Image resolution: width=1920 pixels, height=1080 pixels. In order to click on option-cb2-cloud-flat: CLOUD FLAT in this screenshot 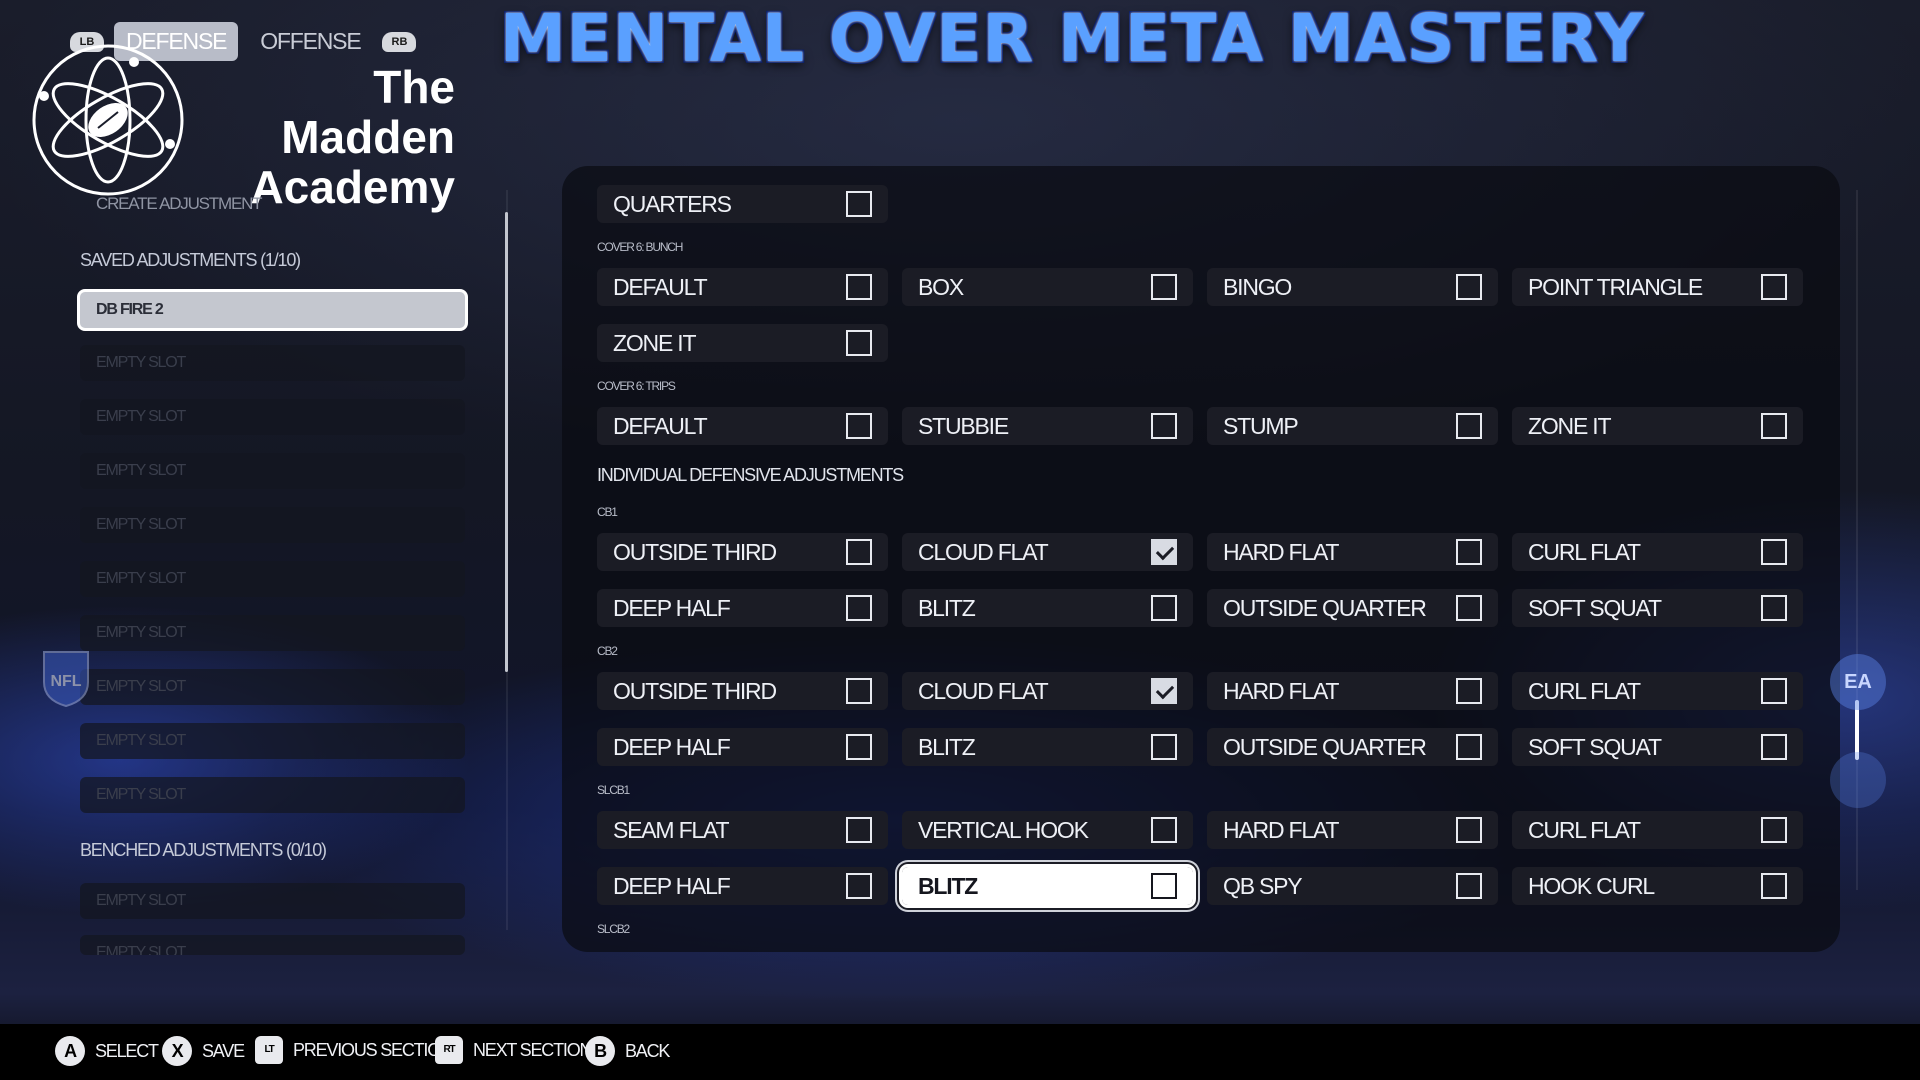, I will do `click(1047, 691)`.